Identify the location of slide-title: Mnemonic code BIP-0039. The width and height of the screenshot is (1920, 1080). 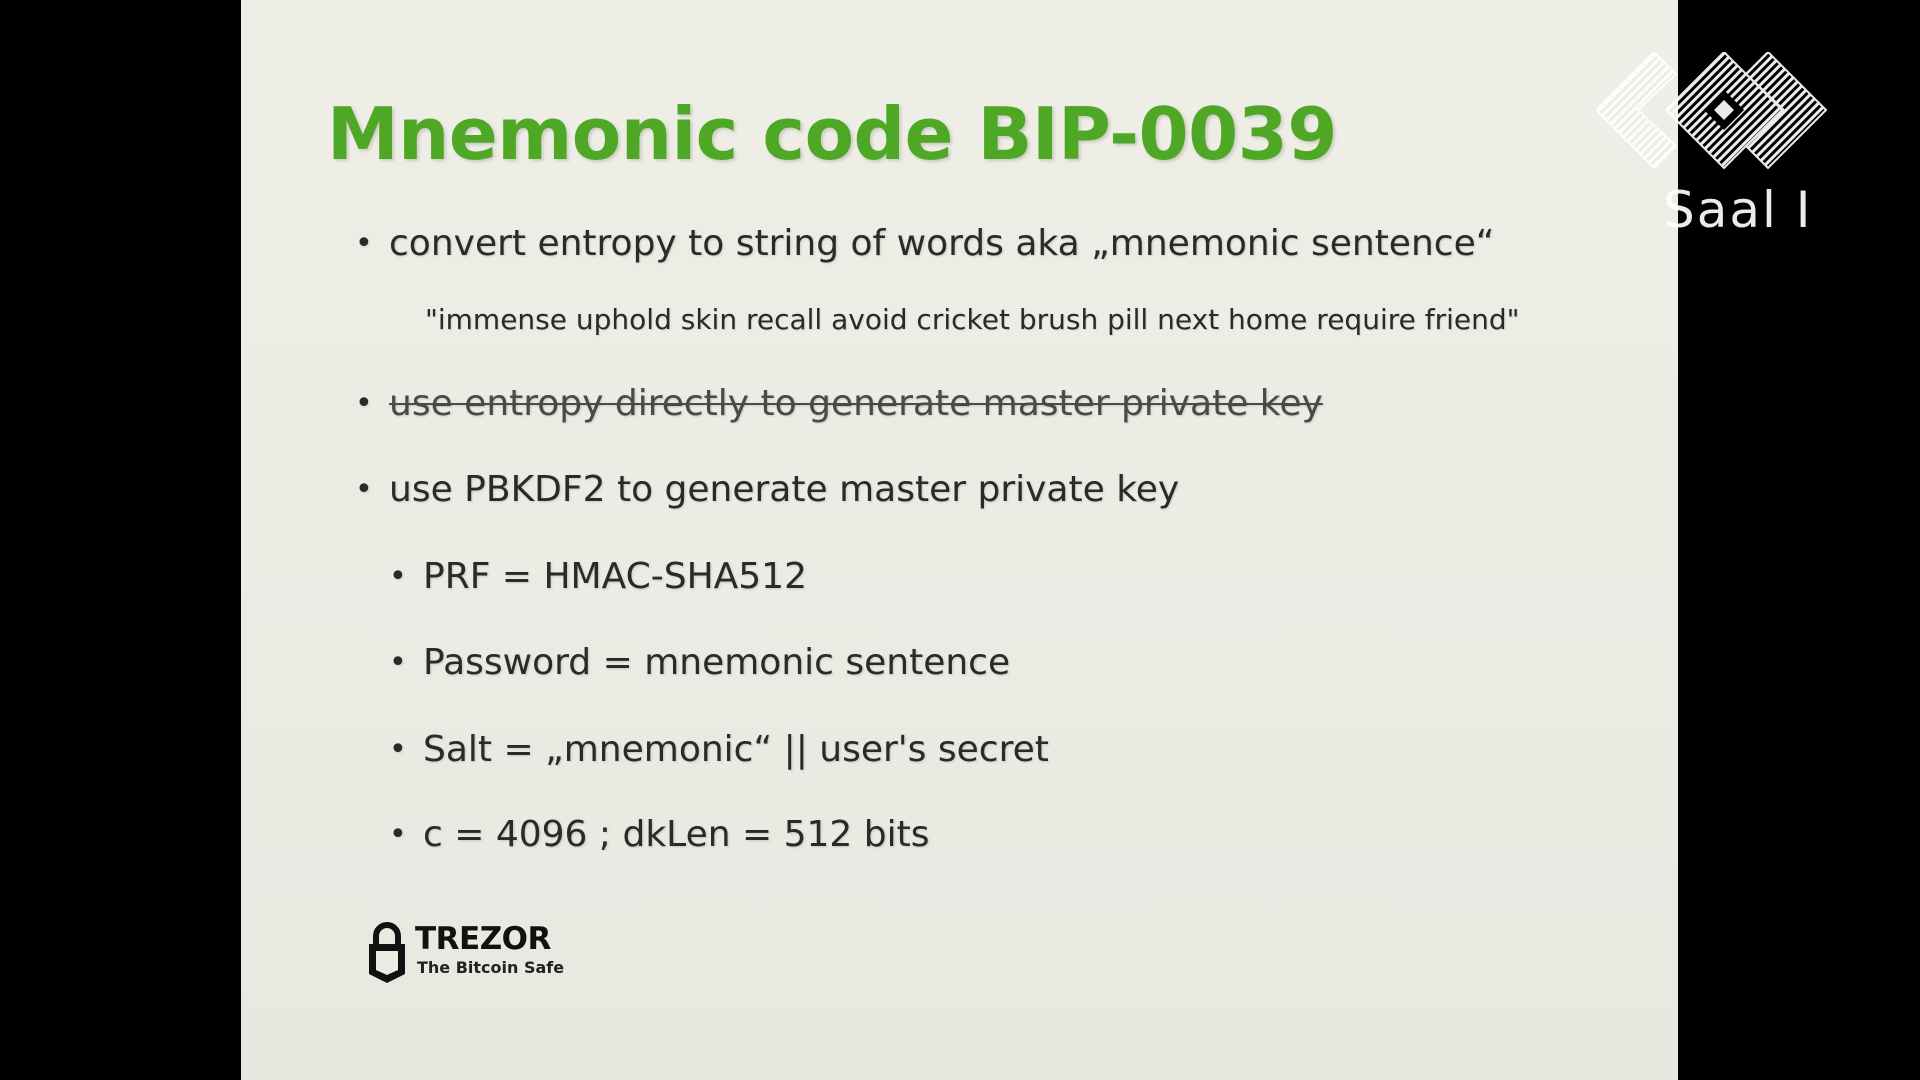
(832, 134).